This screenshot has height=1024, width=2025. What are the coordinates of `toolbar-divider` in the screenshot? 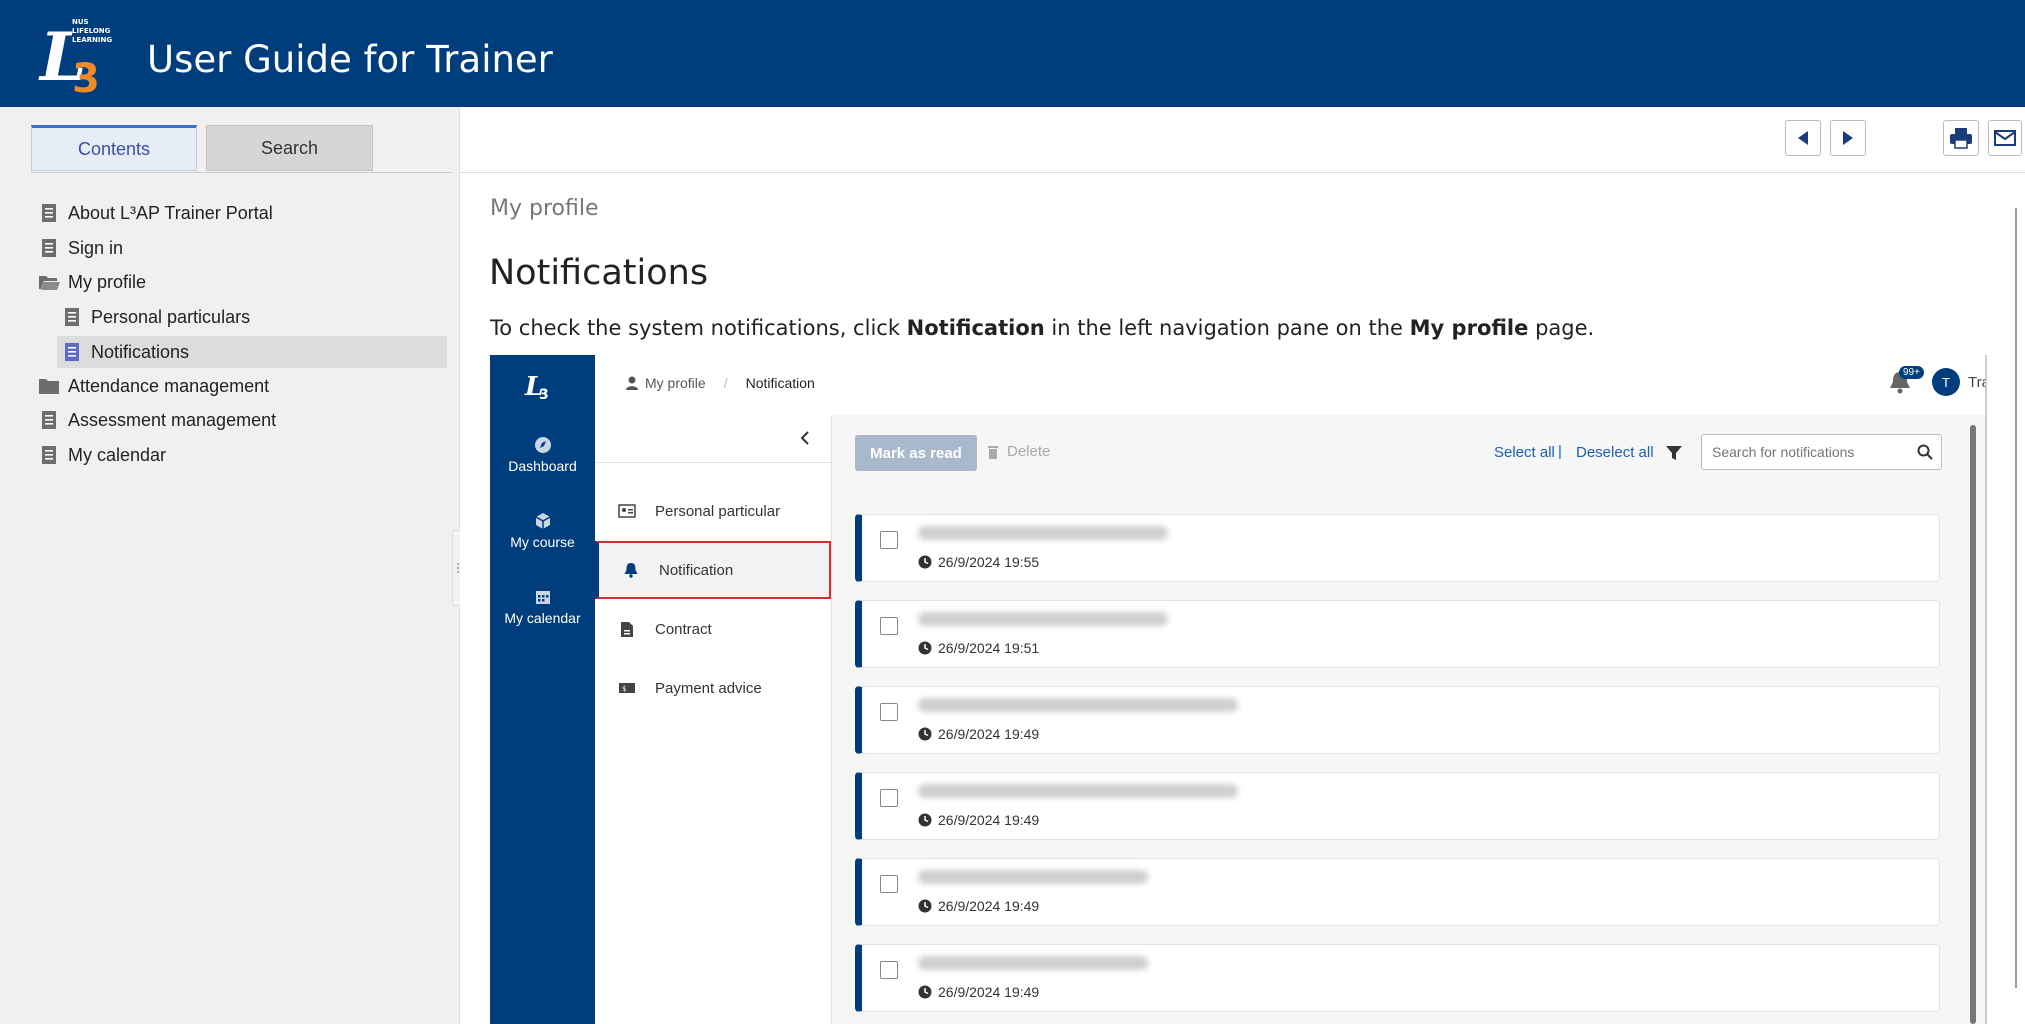 It's located at (1242, 172).